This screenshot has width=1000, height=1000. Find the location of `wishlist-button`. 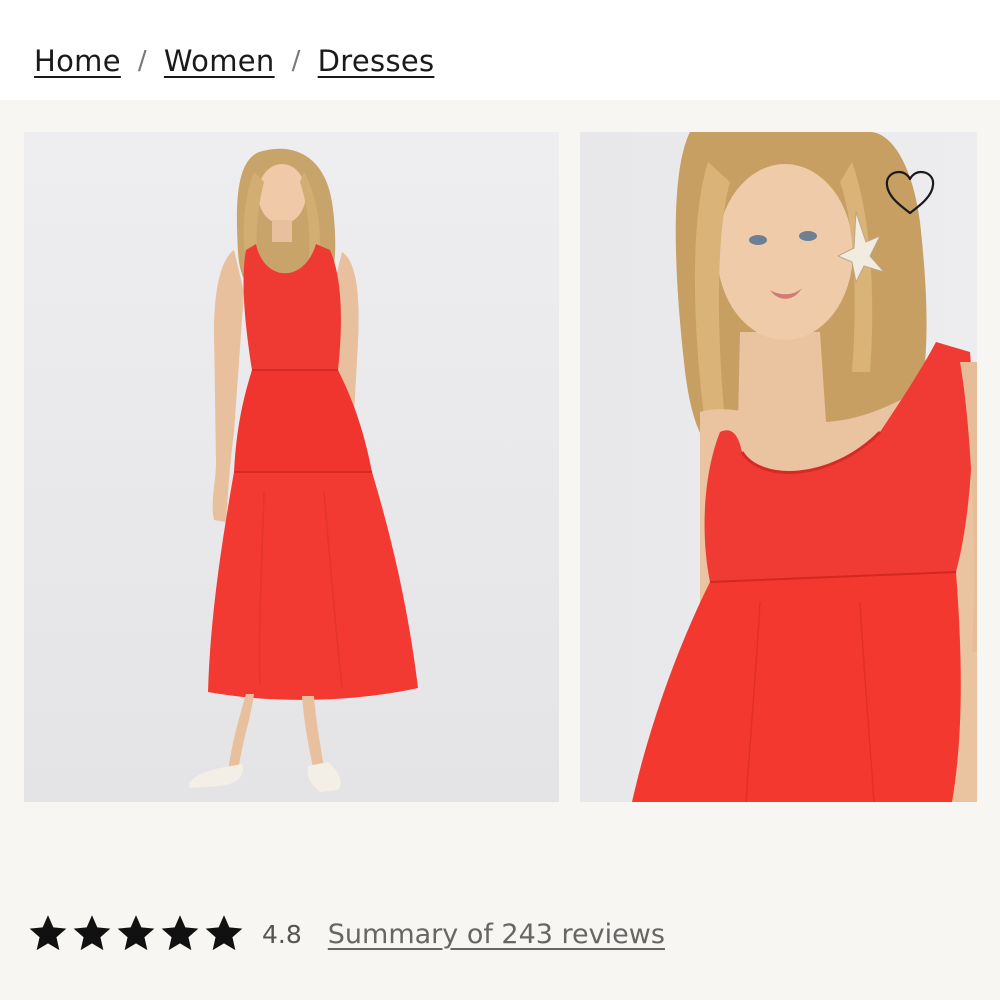

wishlist-button is located at coordinates (910, 193).